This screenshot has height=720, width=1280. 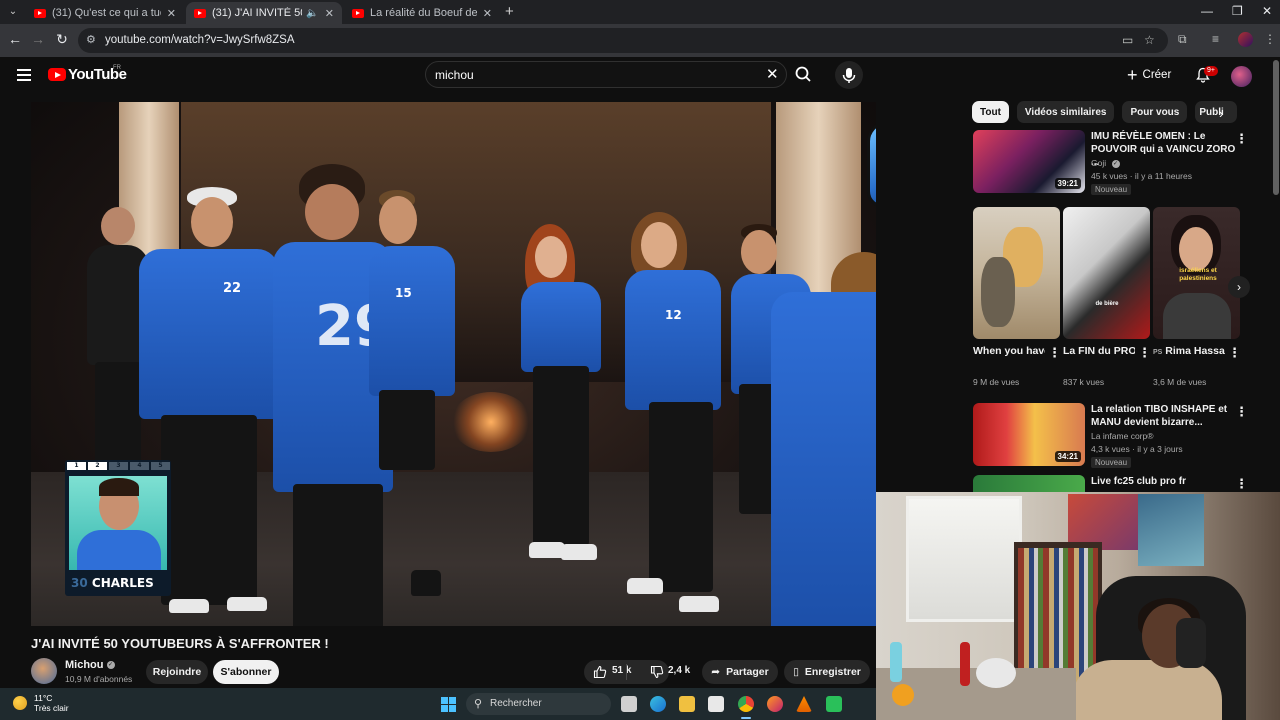 What do you see at coordinates (1267, 11) in the screenshot?
I see `close-window-icon: ✕` at bounding box center [1267, 11].